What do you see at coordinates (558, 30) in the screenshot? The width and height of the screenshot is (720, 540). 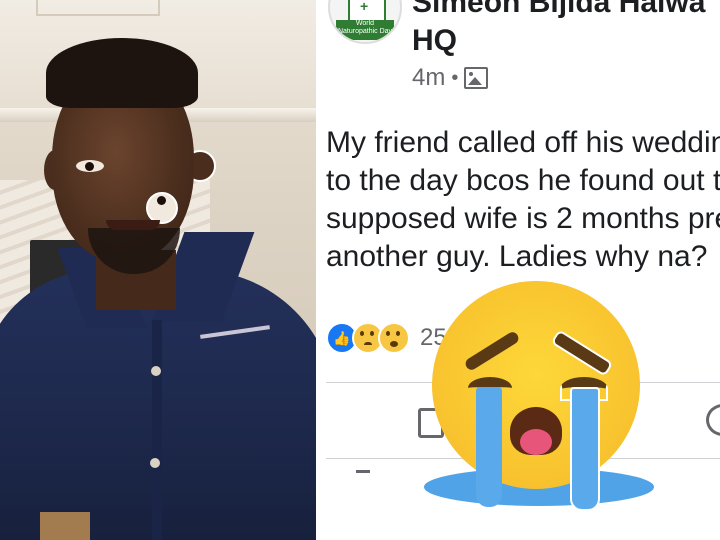 I see `author-name: Simeon Bijida Haiwa HQ` at bounding box center [558, 30].